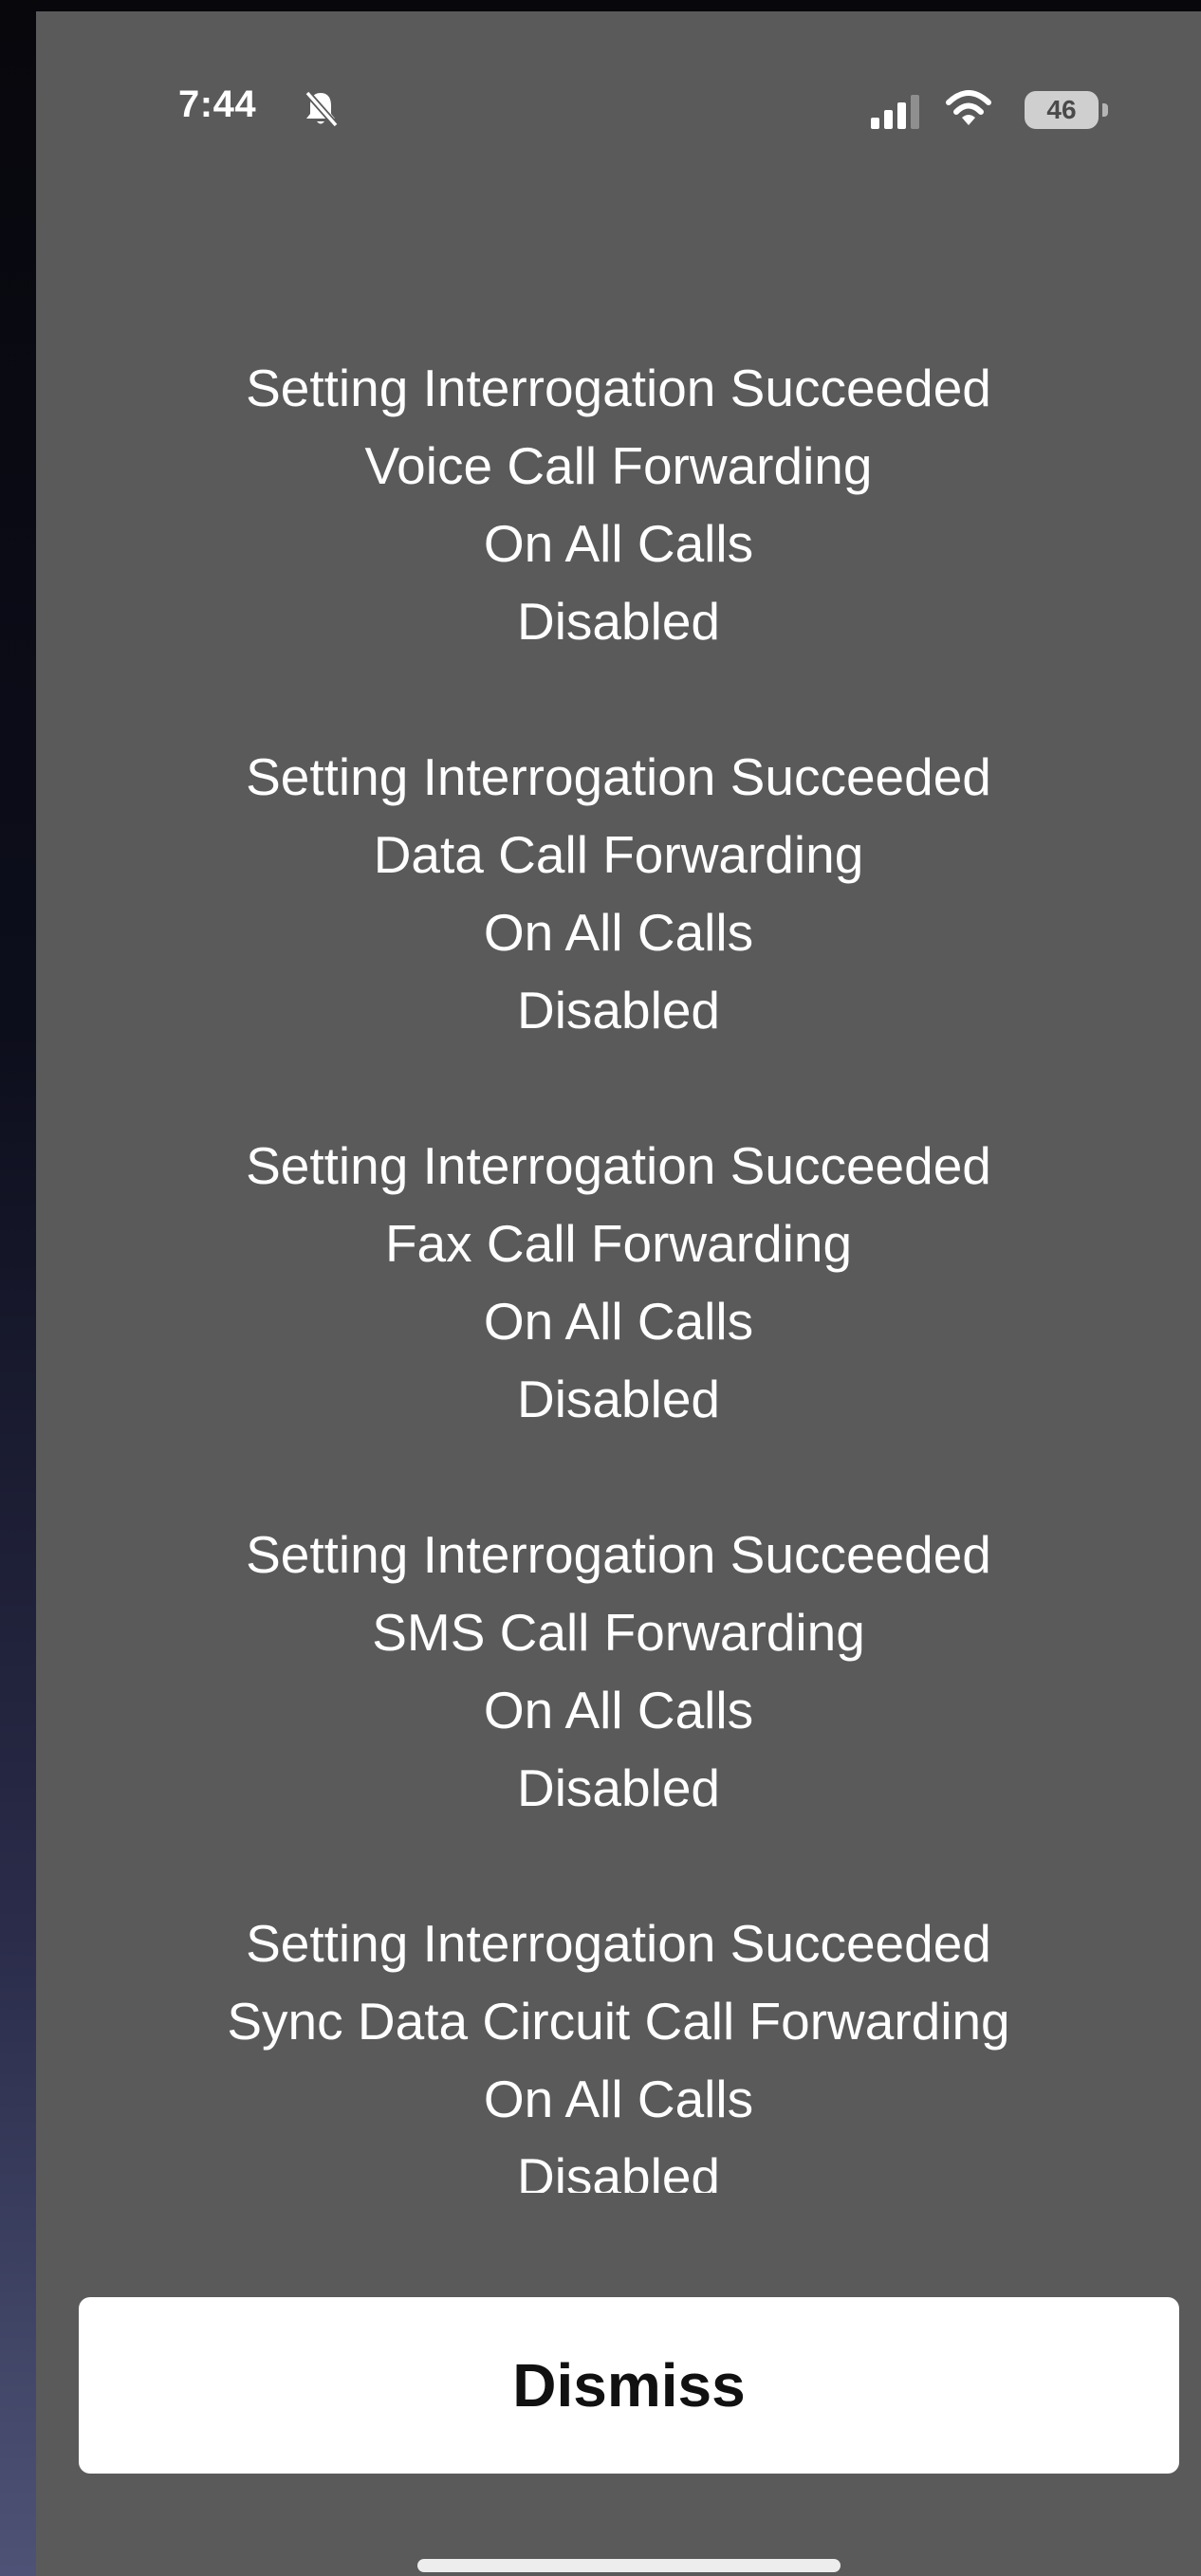  I want to click on message-service-line: Data Call Forwarding, so click(619, 854).